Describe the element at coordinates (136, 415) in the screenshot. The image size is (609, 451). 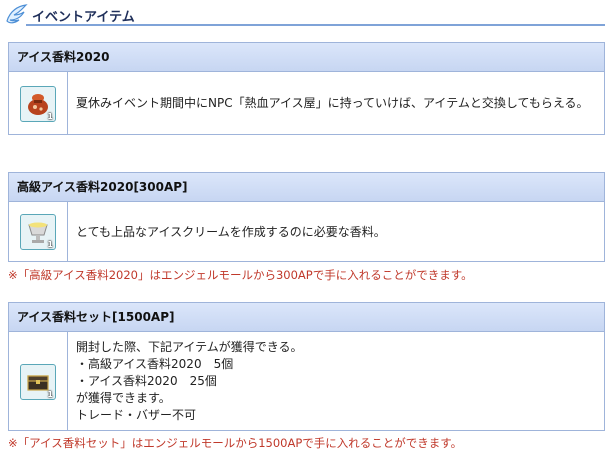
I see `description-line: トレード・バザー不可` at that location.